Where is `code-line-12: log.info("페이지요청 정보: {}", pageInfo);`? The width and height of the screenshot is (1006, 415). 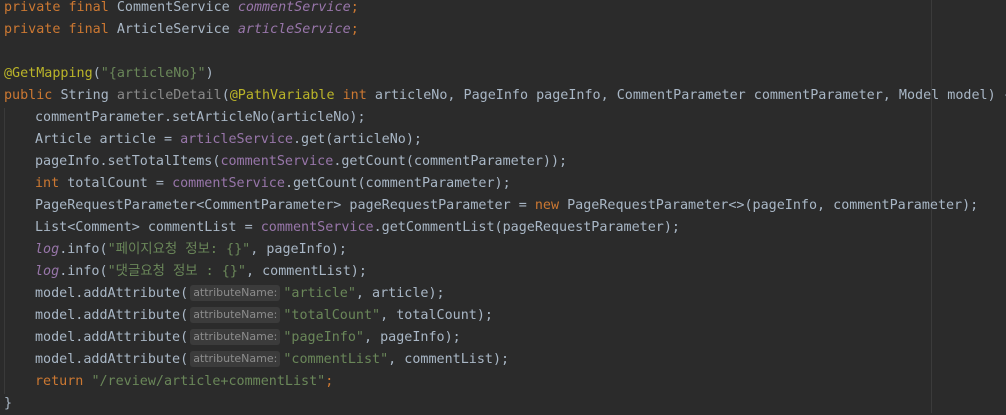 code-line-12: log.info("페이지요청 정보: {}", pageInfo); is located at coordinates (175, 250).